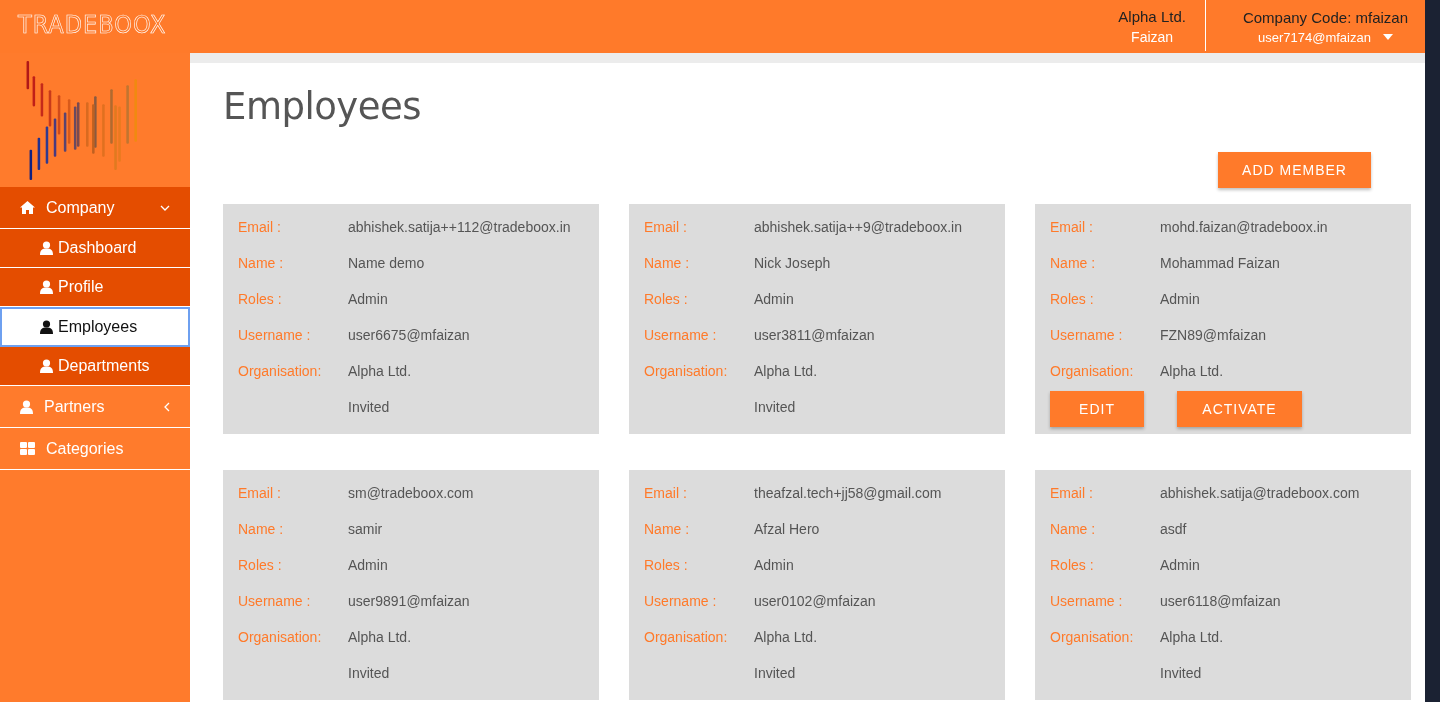 The image size is (1440, 702). I want to click on field-value: asdf, so click(1173, 530).